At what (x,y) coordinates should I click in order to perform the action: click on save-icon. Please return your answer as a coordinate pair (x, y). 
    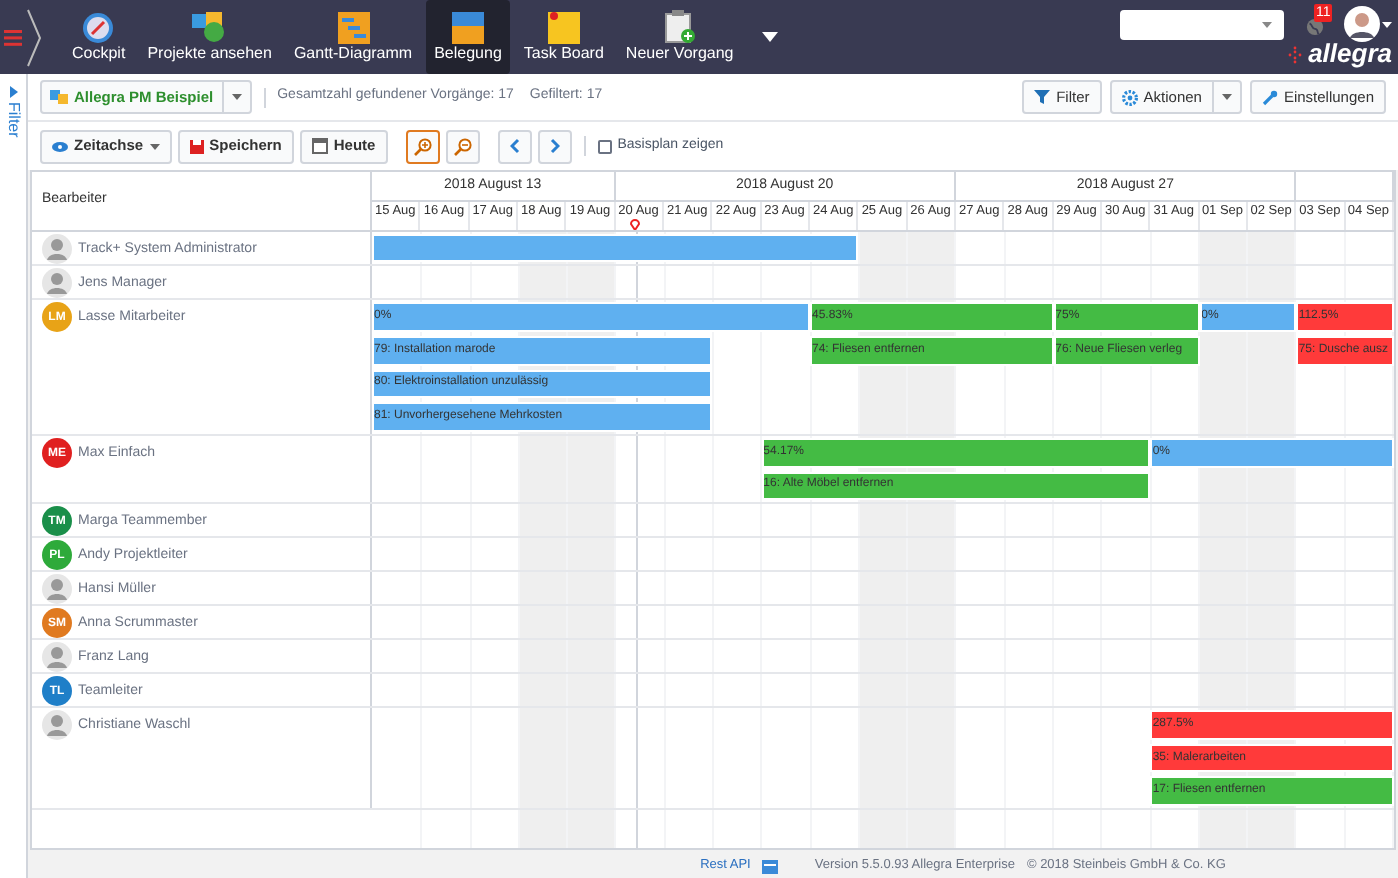
    Looking at the image, I should click on (196, 146).